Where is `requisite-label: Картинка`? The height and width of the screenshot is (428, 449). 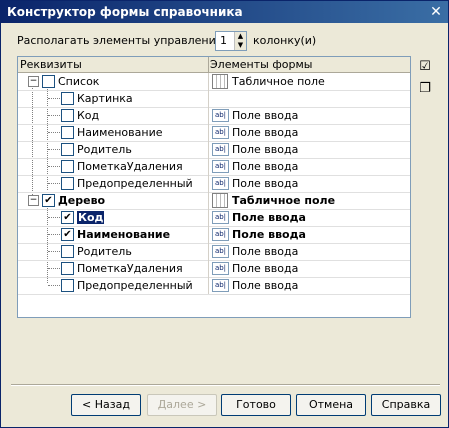
requisite-label: Картинка is located at coordinates (105, 98).